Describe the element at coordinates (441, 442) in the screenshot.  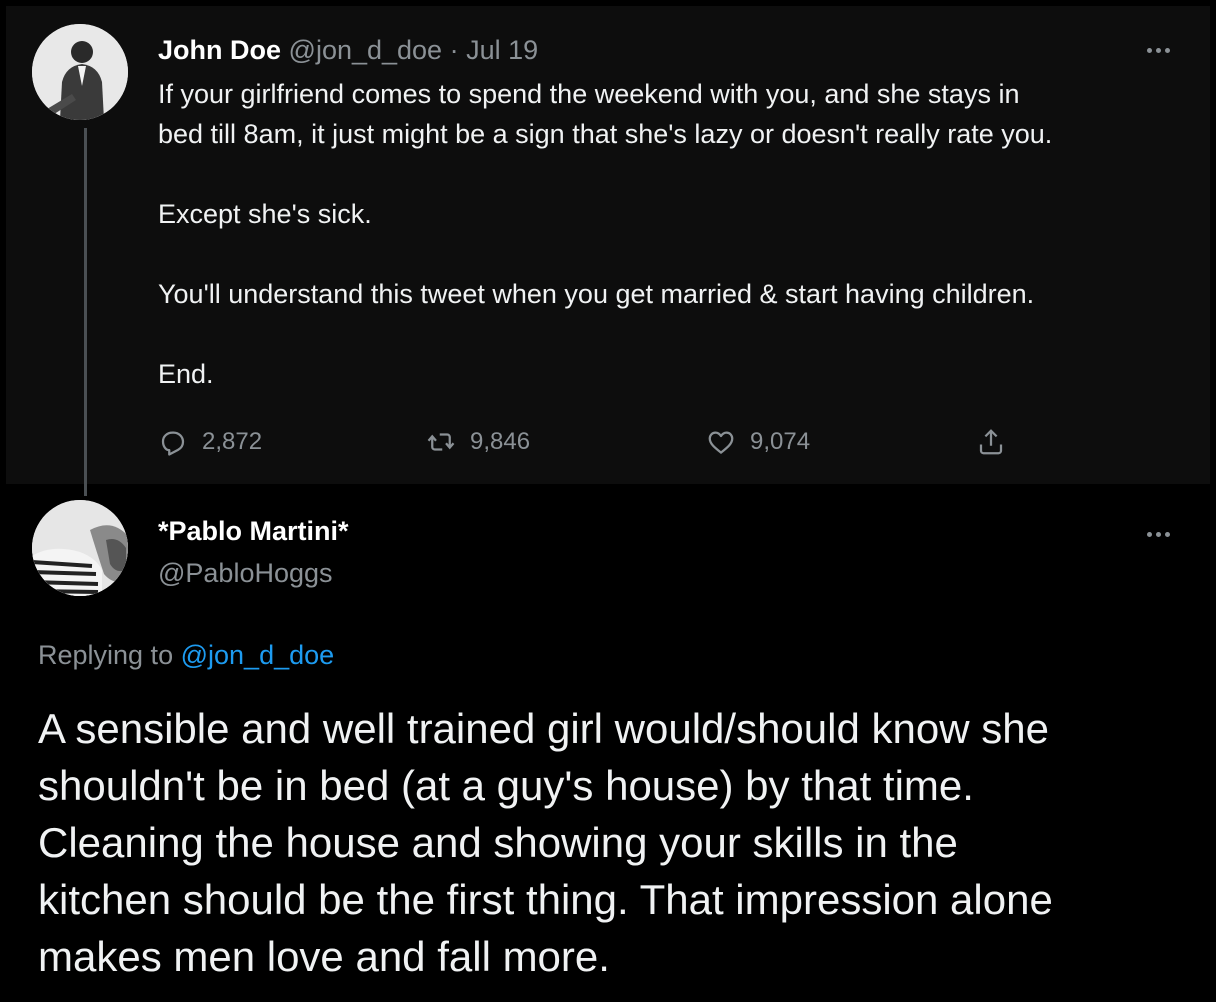
I see `retweet-icon` at that location.